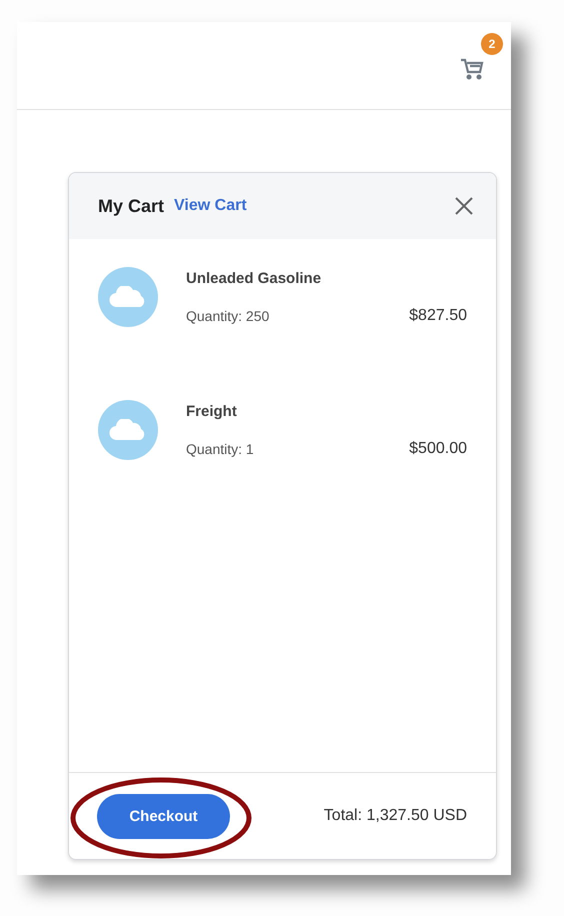 The image size is (564, 916). I want to click on cart-count-badge: 2, so click(492, 44).